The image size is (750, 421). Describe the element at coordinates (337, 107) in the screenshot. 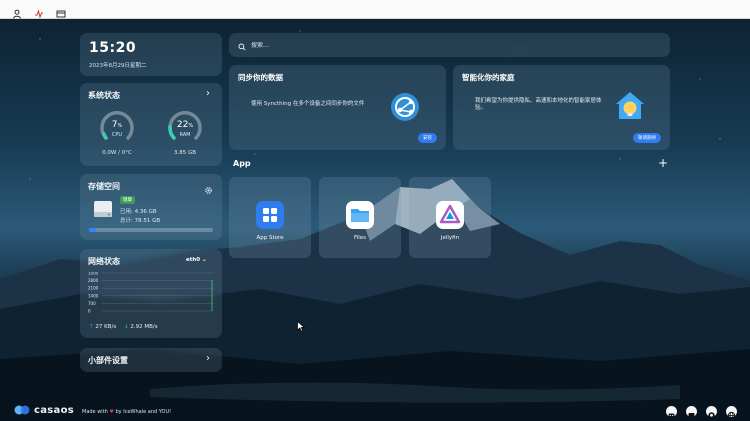

I see `sync-promo-card: 同步你的数据 使用 Syncthing 在多个设备之间同步你的文件 安装` at that location.